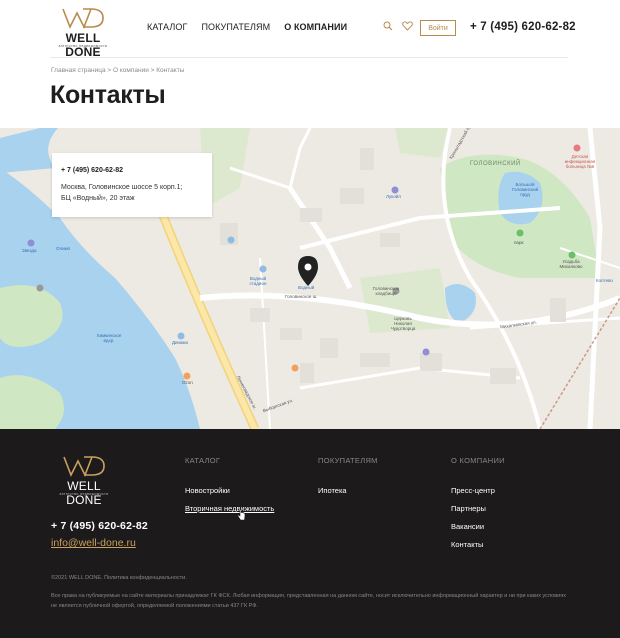  I want to click on footer-column-header: О КОМПАНИИ, so click(478, 460).